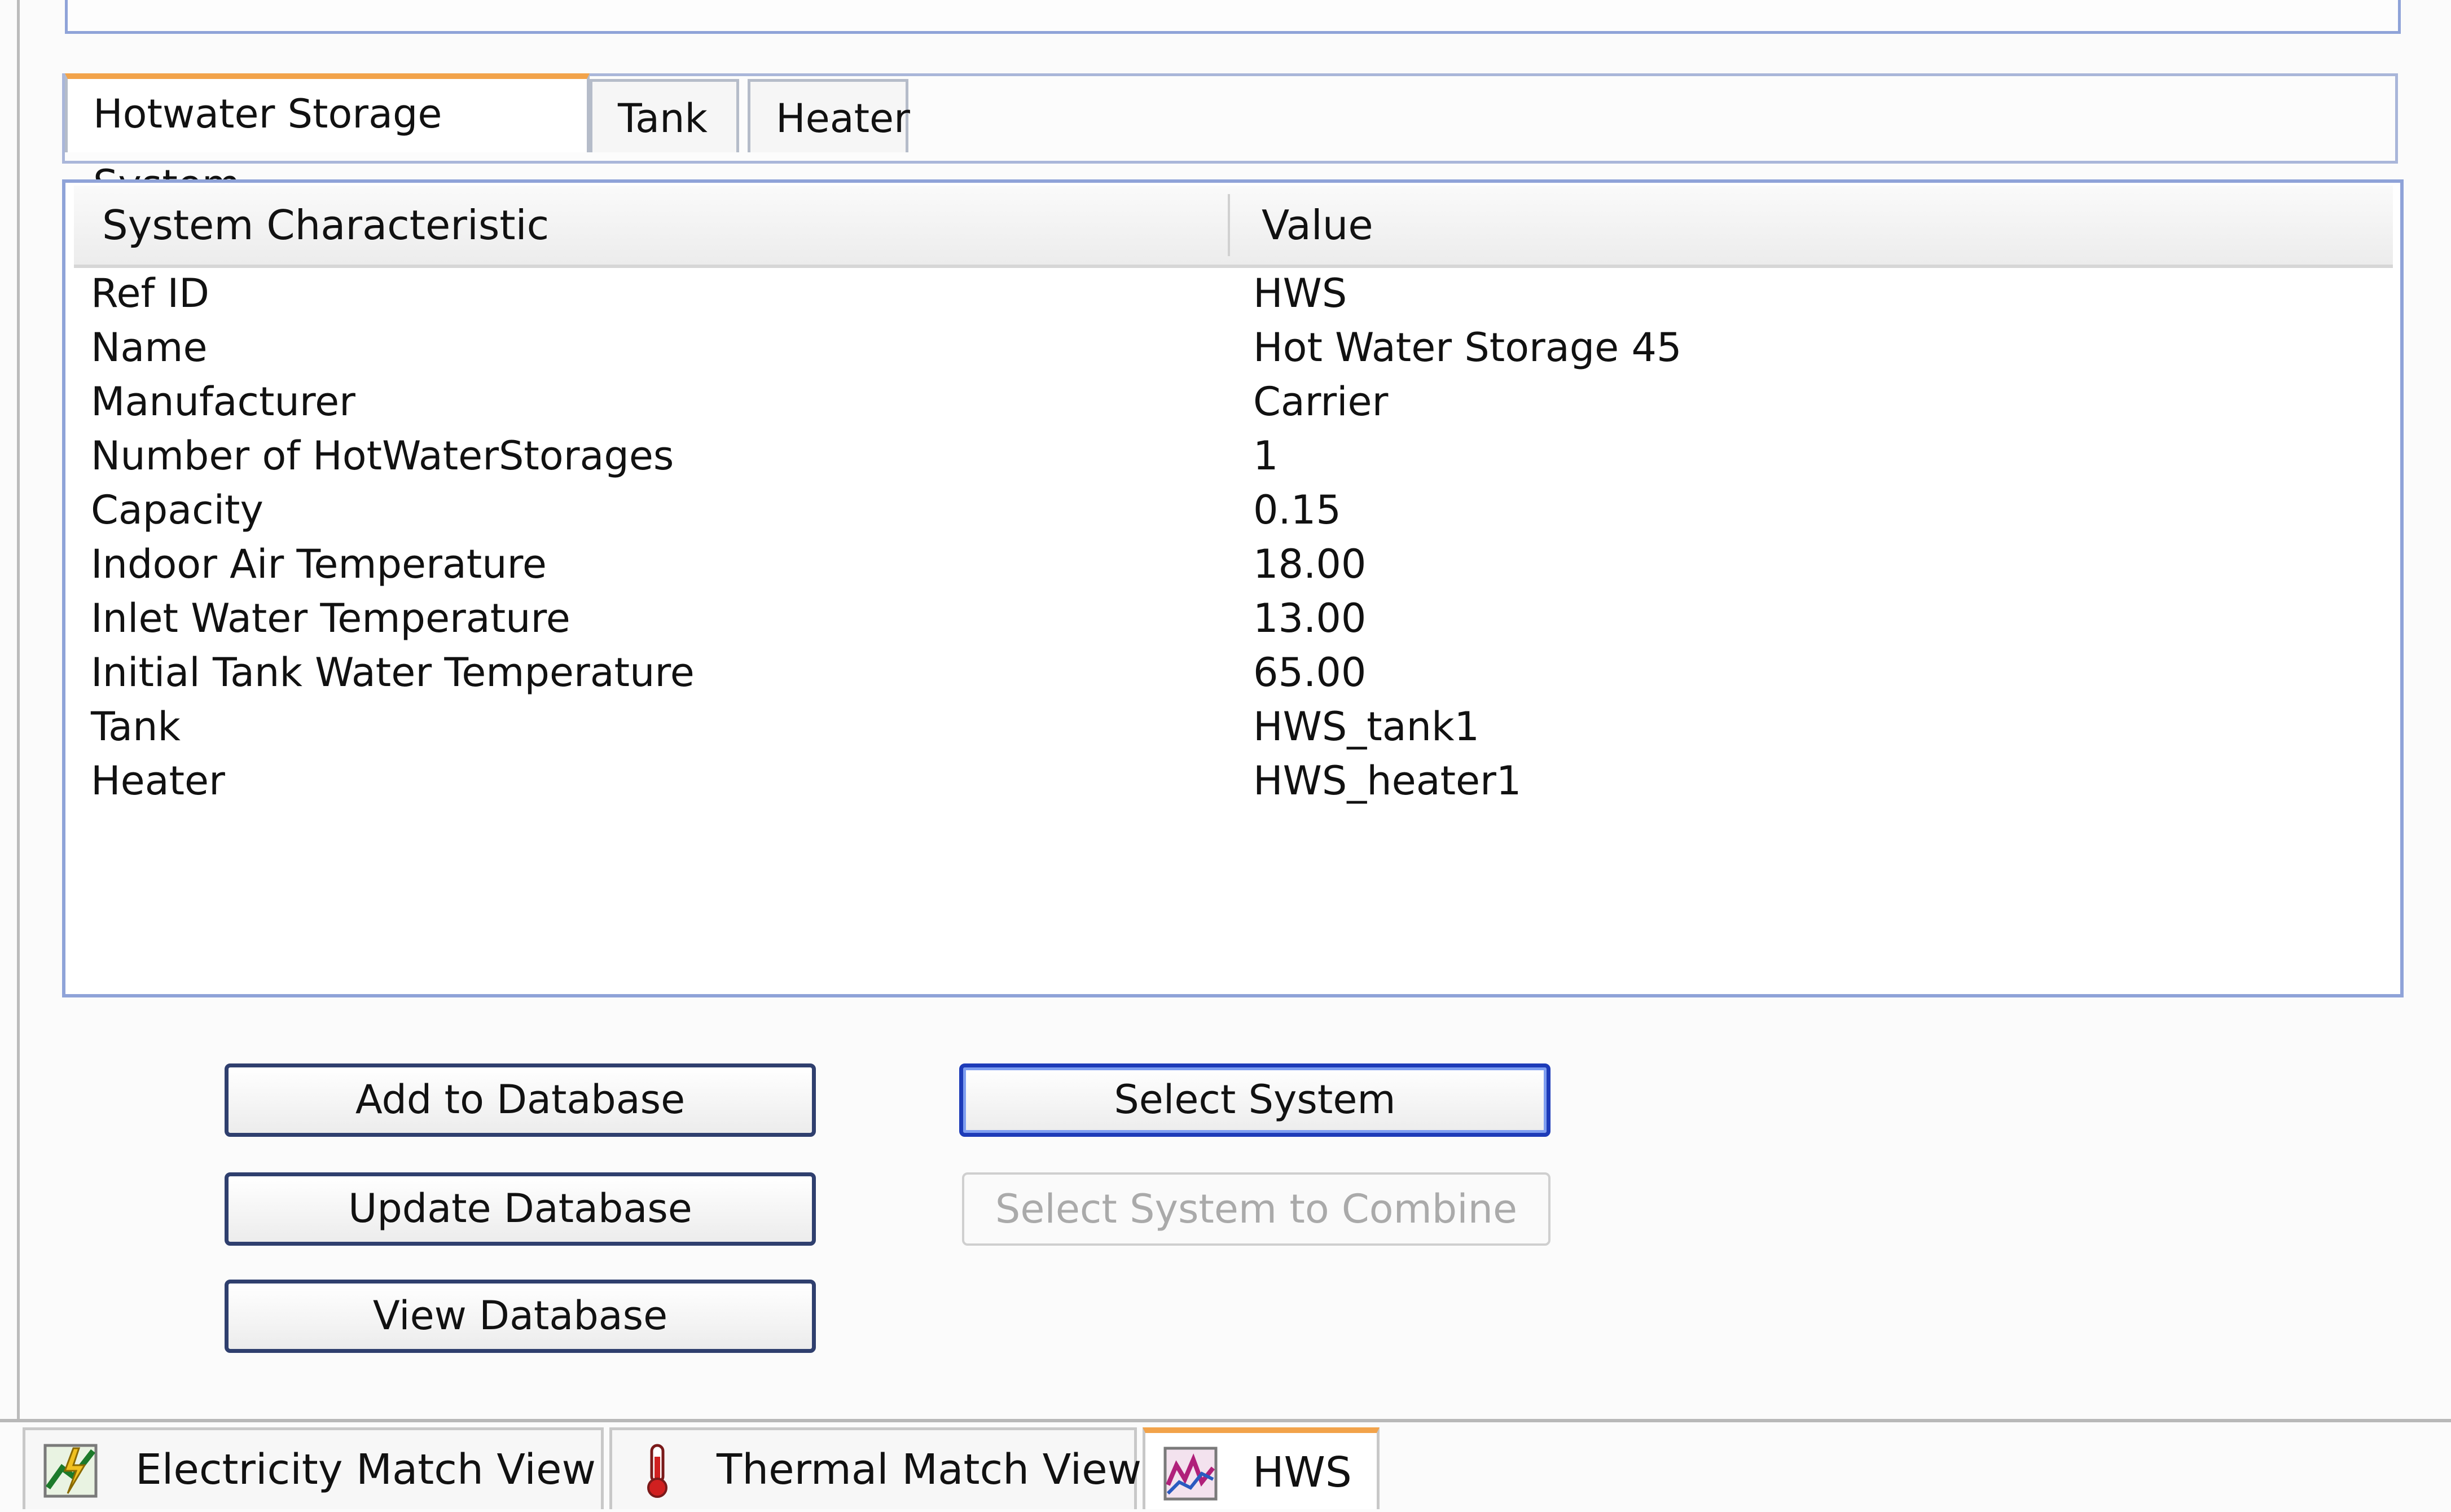 This screenshot has width=2451, height=1512. Describe the element at coordinates (1266, 456) in the screenshot. I see `row-value: 1` at that location.